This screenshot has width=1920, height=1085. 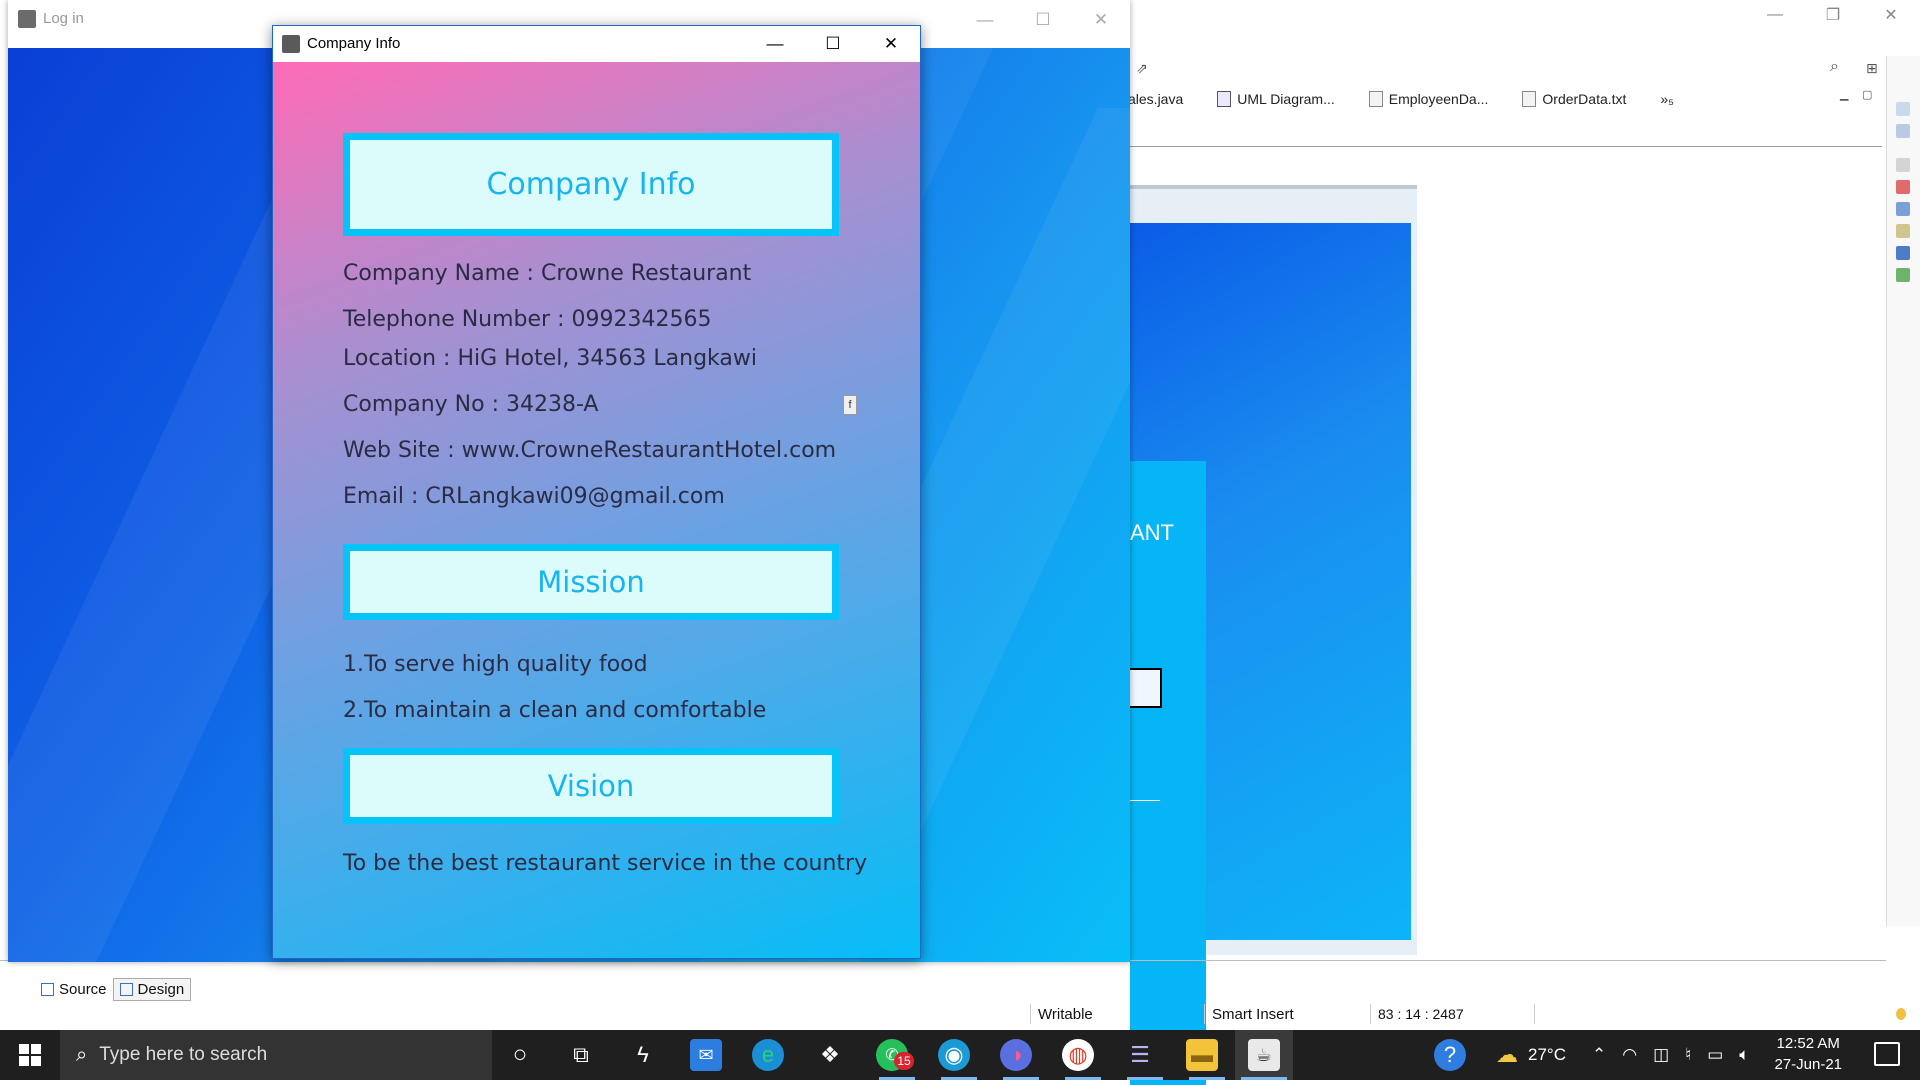 I want to click on weather-widget: ☁ 27°C, so click(x=1531, y=1055).